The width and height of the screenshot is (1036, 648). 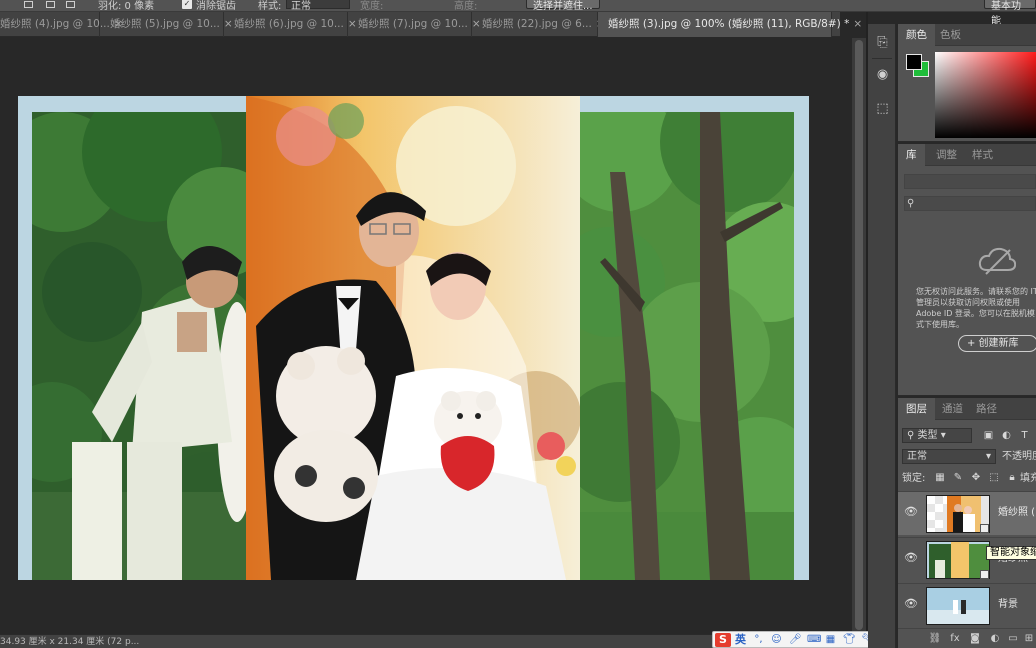 What do you see at coordinates (166, 24) in the screenshot?
I see `tab-doc-5: 婚纱照 (5).jpg @ 10... ×` at bounding box center [166, 24].